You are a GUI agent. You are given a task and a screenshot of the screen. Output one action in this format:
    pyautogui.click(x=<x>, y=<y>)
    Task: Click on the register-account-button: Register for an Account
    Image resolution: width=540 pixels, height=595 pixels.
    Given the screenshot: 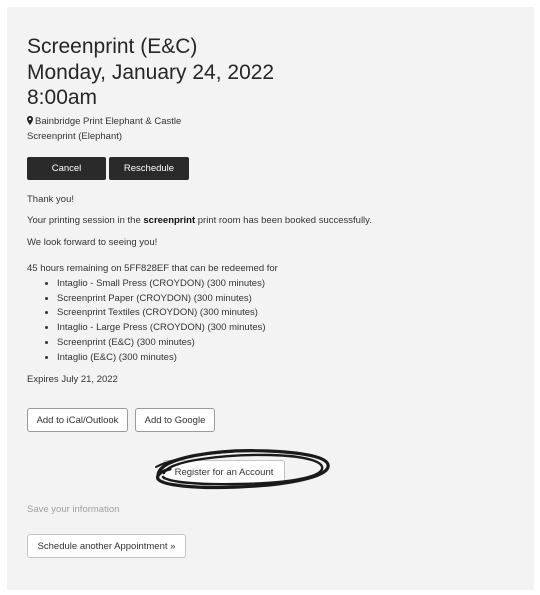 What is the action you would take?
    pyautogui.click(x=224, y=472)
    